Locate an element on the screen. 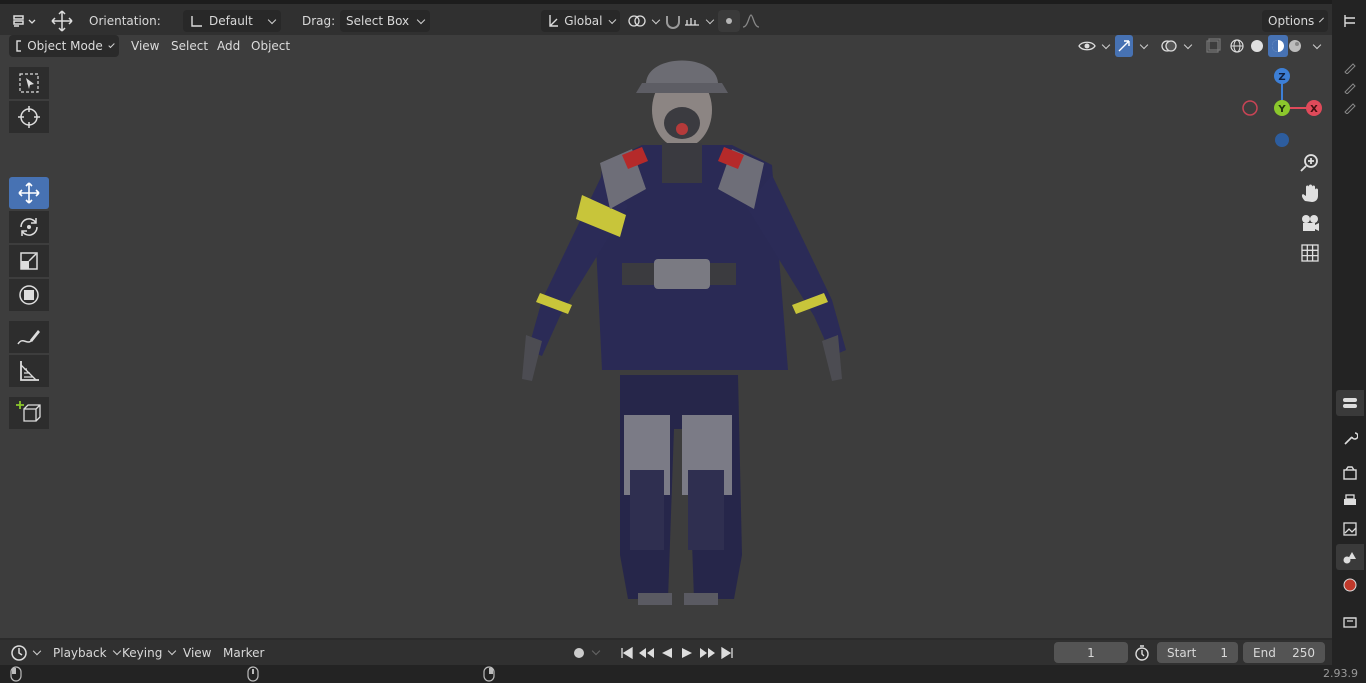 The width and height of the screenshot is (1366, 683). properties-options-tab is located at coordinates (1350, 403).